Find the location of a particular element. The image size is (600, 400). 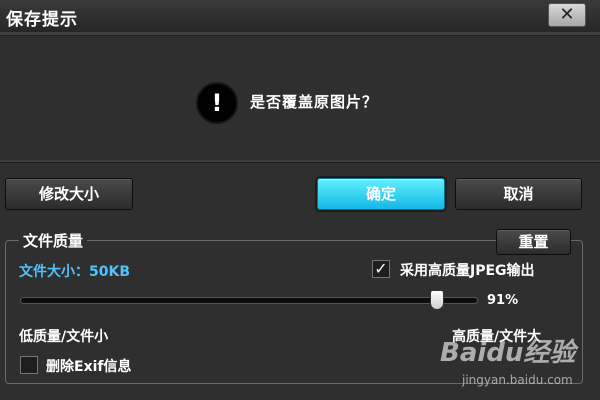

baidu-jingyan-watermark: Baidu经验 is located at coordinates (508, 353).